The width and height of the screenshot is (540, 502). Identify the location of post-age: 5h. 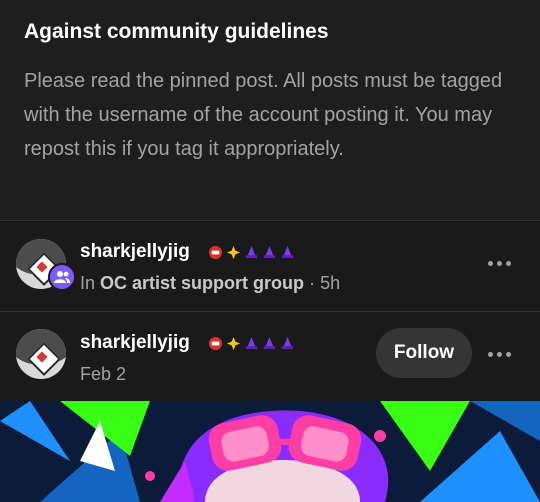
(330, 283).